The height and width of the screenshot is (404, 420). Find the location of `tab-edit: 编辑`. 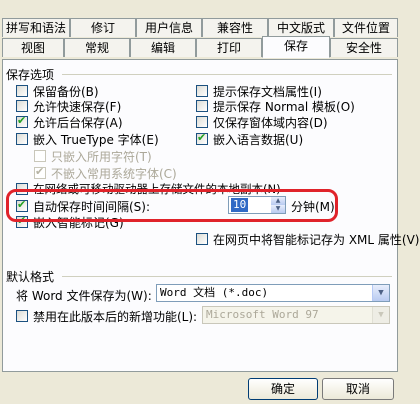

tab-edit: 编辑 is located at coordinates (163, 47).